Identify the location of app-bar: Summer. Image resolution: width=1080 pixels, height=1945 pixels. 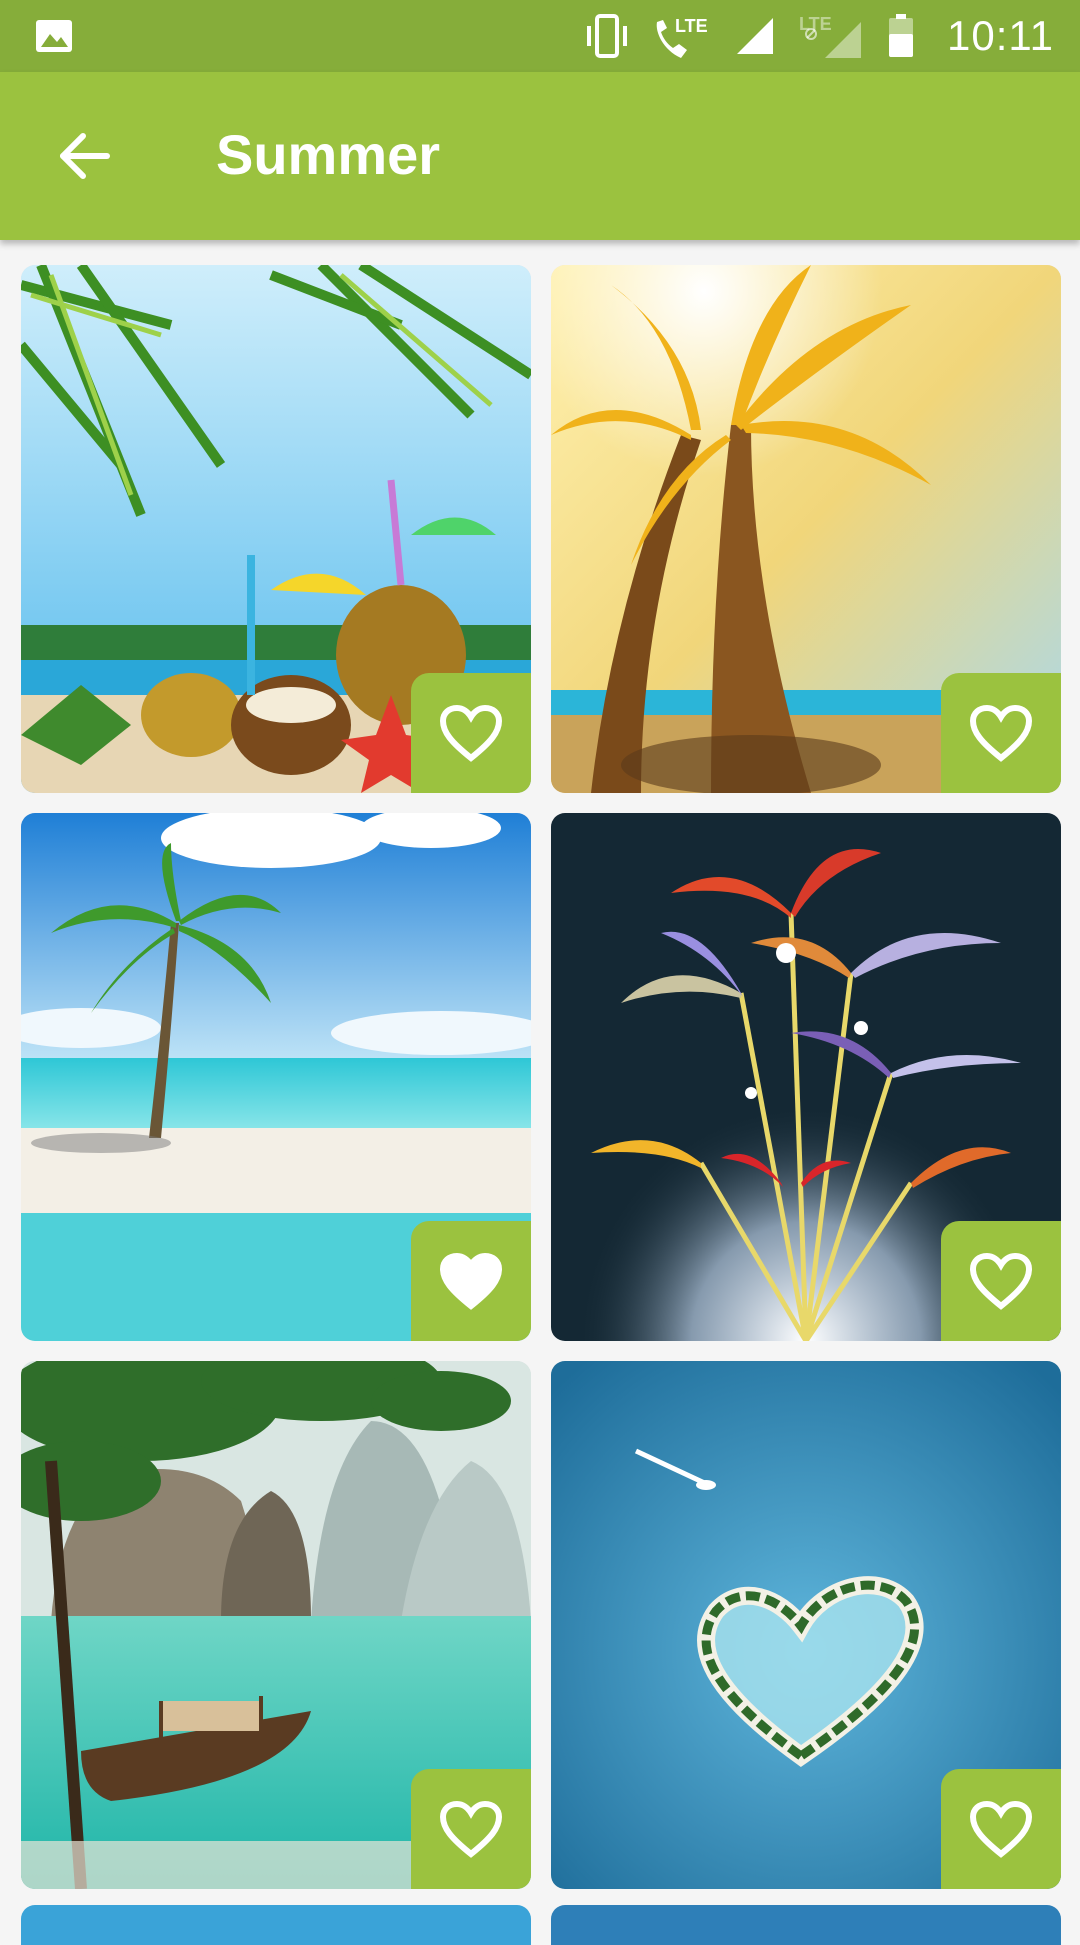
(540, 156).